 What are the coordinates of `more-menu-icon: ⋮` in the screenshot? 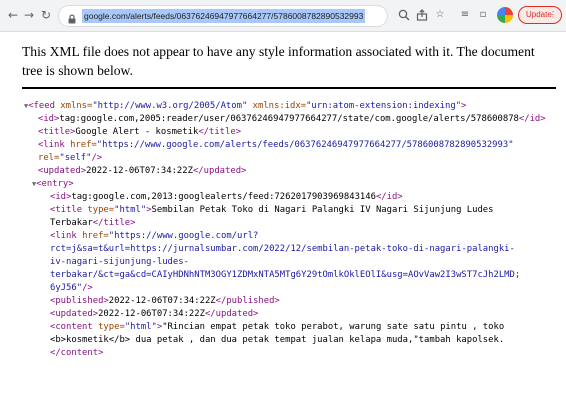 It's located at (553, 14).